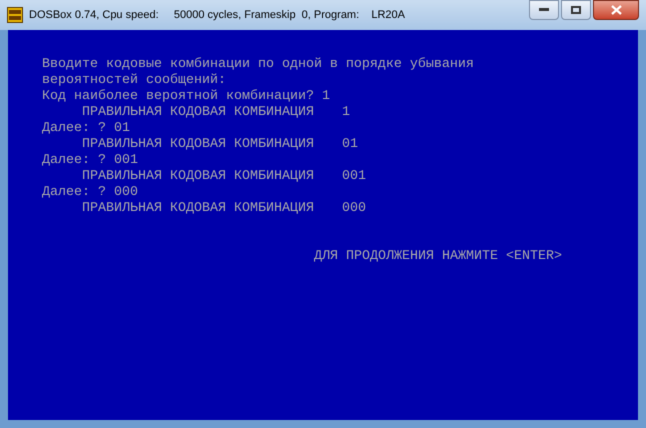  What do you see at coordinates (126, 161) in the screenshot?
I see `typed-answer-text: 001` at bounding box center [126, 161].